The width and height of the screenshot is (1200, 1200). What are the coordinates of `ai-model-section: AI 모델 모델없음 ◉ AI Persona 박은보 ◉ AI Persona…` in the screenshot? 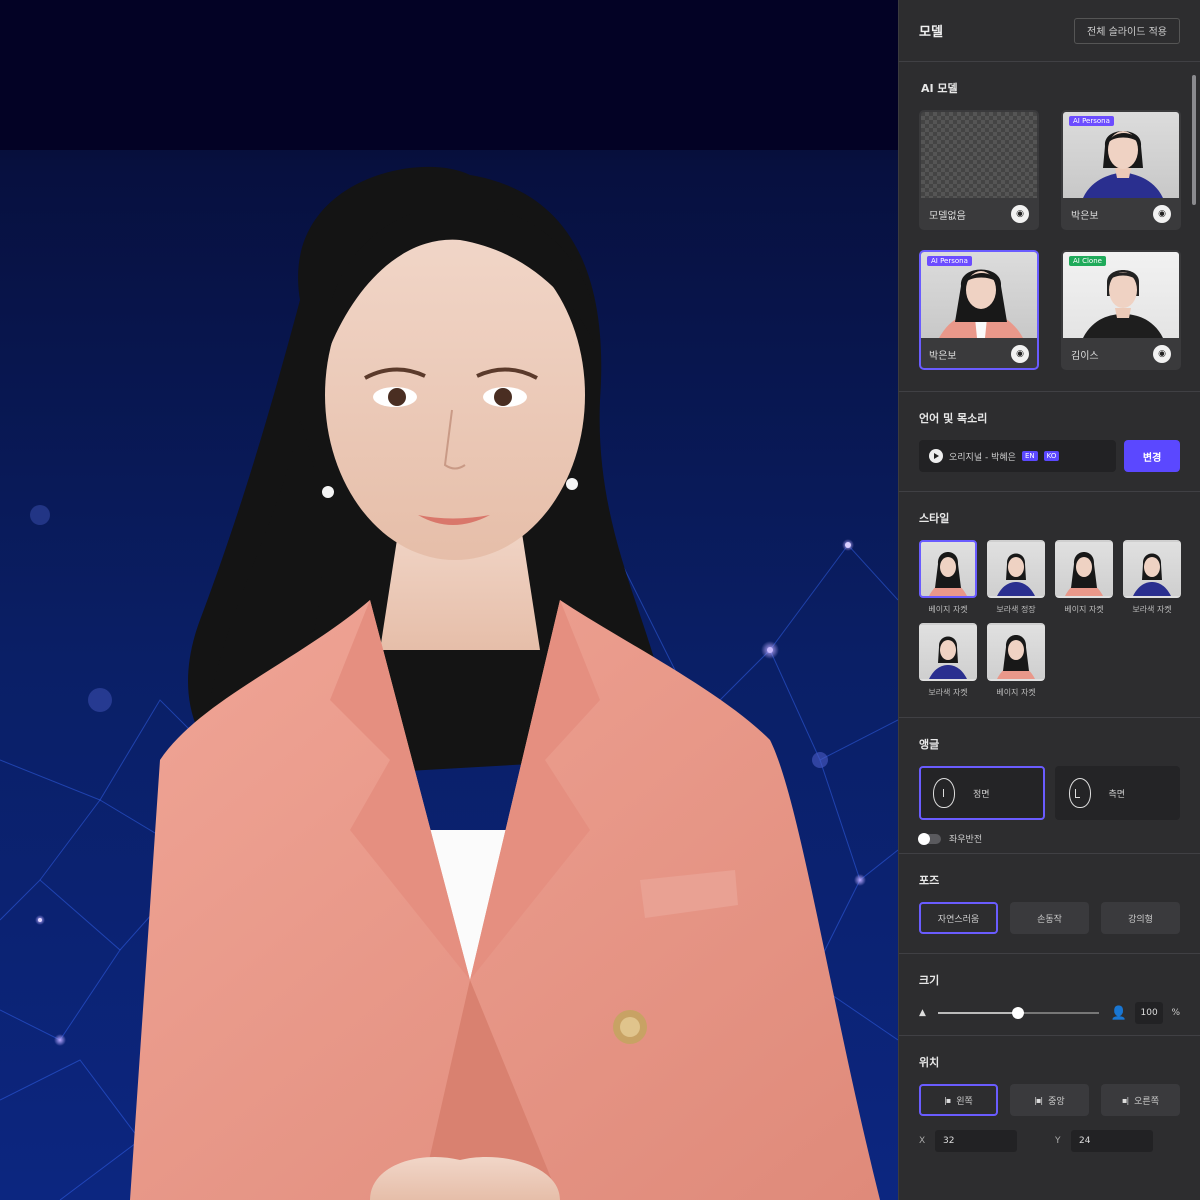 It's located at (1049, 227).